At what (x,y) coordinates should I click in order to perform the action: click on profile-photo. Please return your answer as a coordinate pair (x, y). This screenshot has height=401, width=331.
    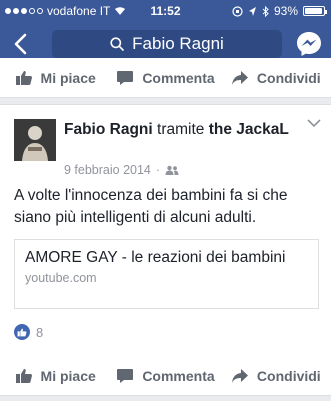
    Looking at the image, I should click on (35, 140).